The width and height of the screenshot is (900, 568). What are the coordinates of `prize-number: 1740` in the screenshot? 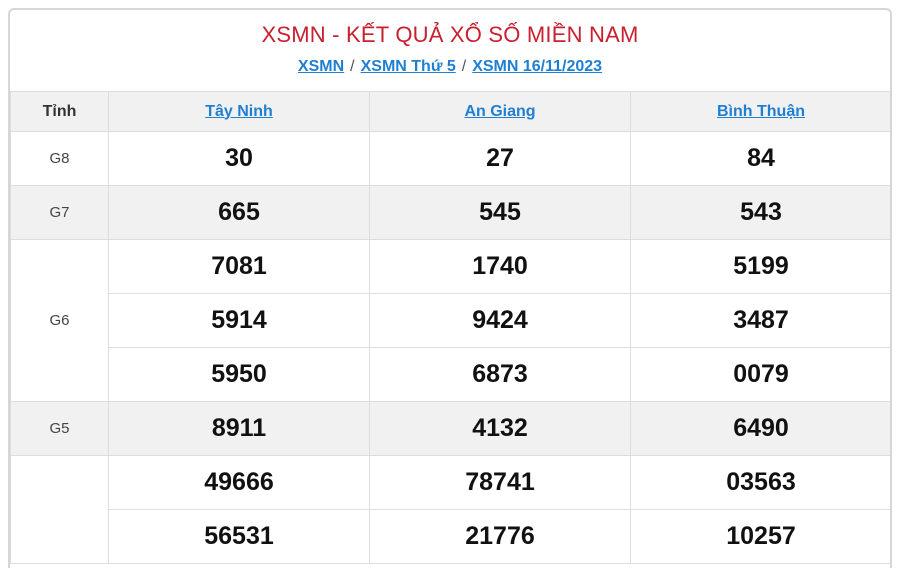 It's located at (500, 266).